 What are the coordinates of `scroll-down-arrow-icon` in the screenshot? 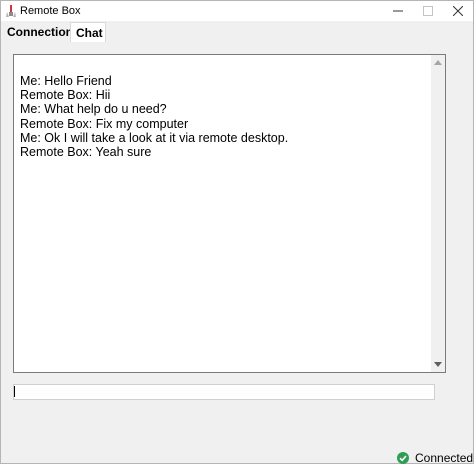 It's located at (438, 364).